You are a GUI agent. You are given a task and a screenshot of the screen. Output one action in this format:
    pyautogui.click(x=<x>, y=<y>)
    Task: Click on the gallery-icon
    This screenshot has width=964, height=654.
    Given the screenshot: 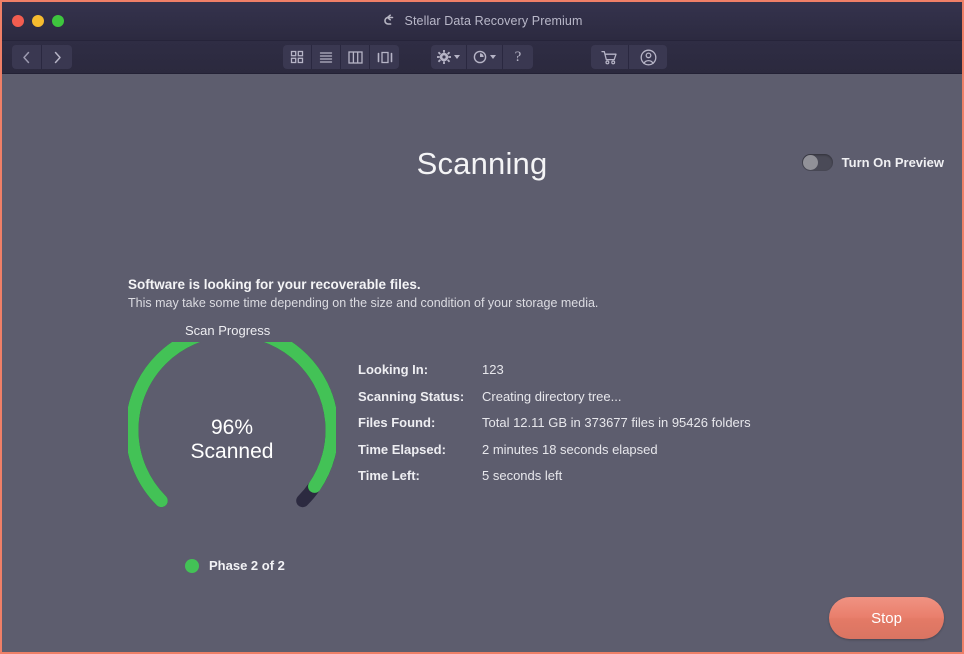 What is the action you would take?
    pyautogui.click(x=384, y=57)
    